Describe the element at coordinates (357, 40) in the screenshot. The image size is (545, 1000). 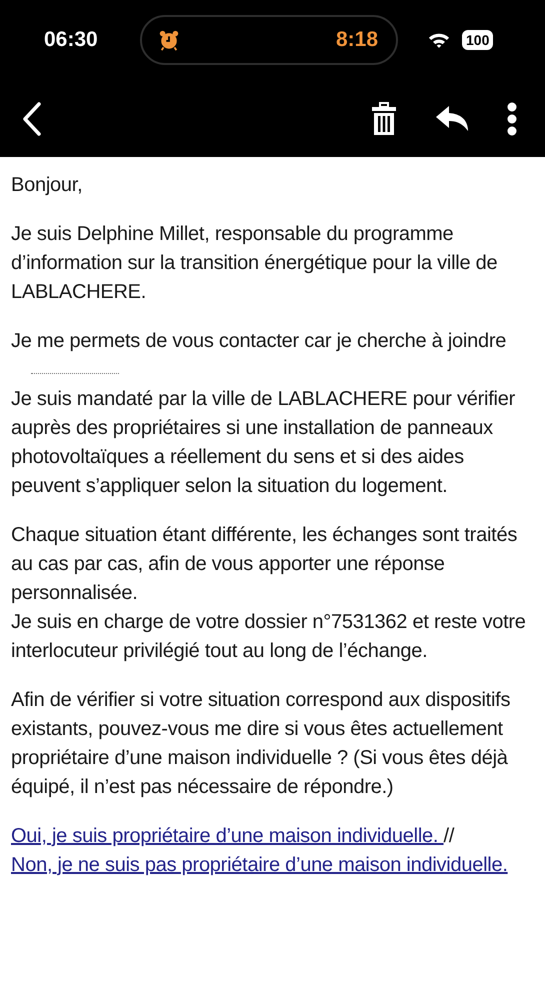
I see `timer-text: 8:18` at that location.